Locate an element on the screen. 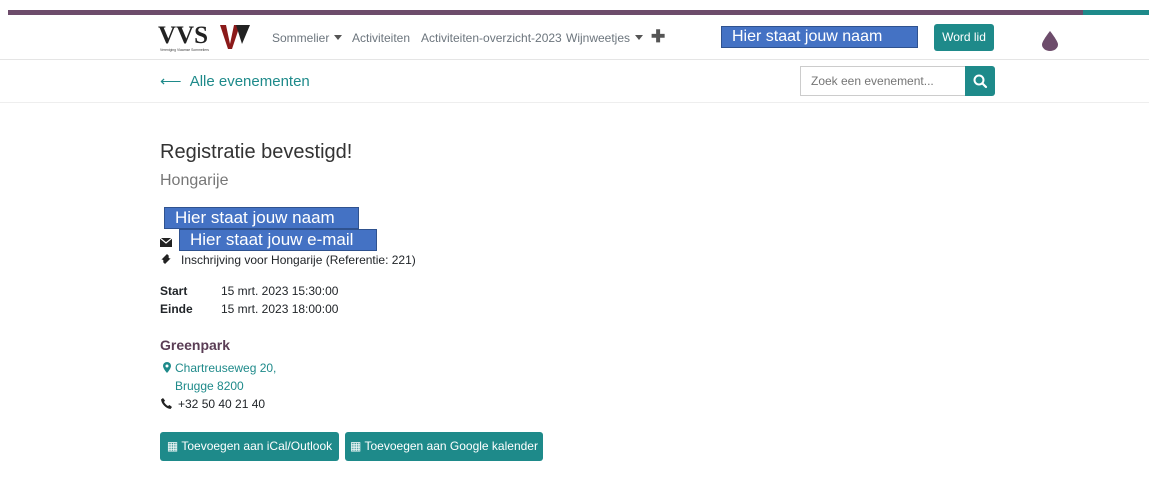 The height and width of the screenshot is (504, 1149). add-to-google-calendar-button: ▦ Toevoegen aan Google kalender is located at coordinates (444, 446).